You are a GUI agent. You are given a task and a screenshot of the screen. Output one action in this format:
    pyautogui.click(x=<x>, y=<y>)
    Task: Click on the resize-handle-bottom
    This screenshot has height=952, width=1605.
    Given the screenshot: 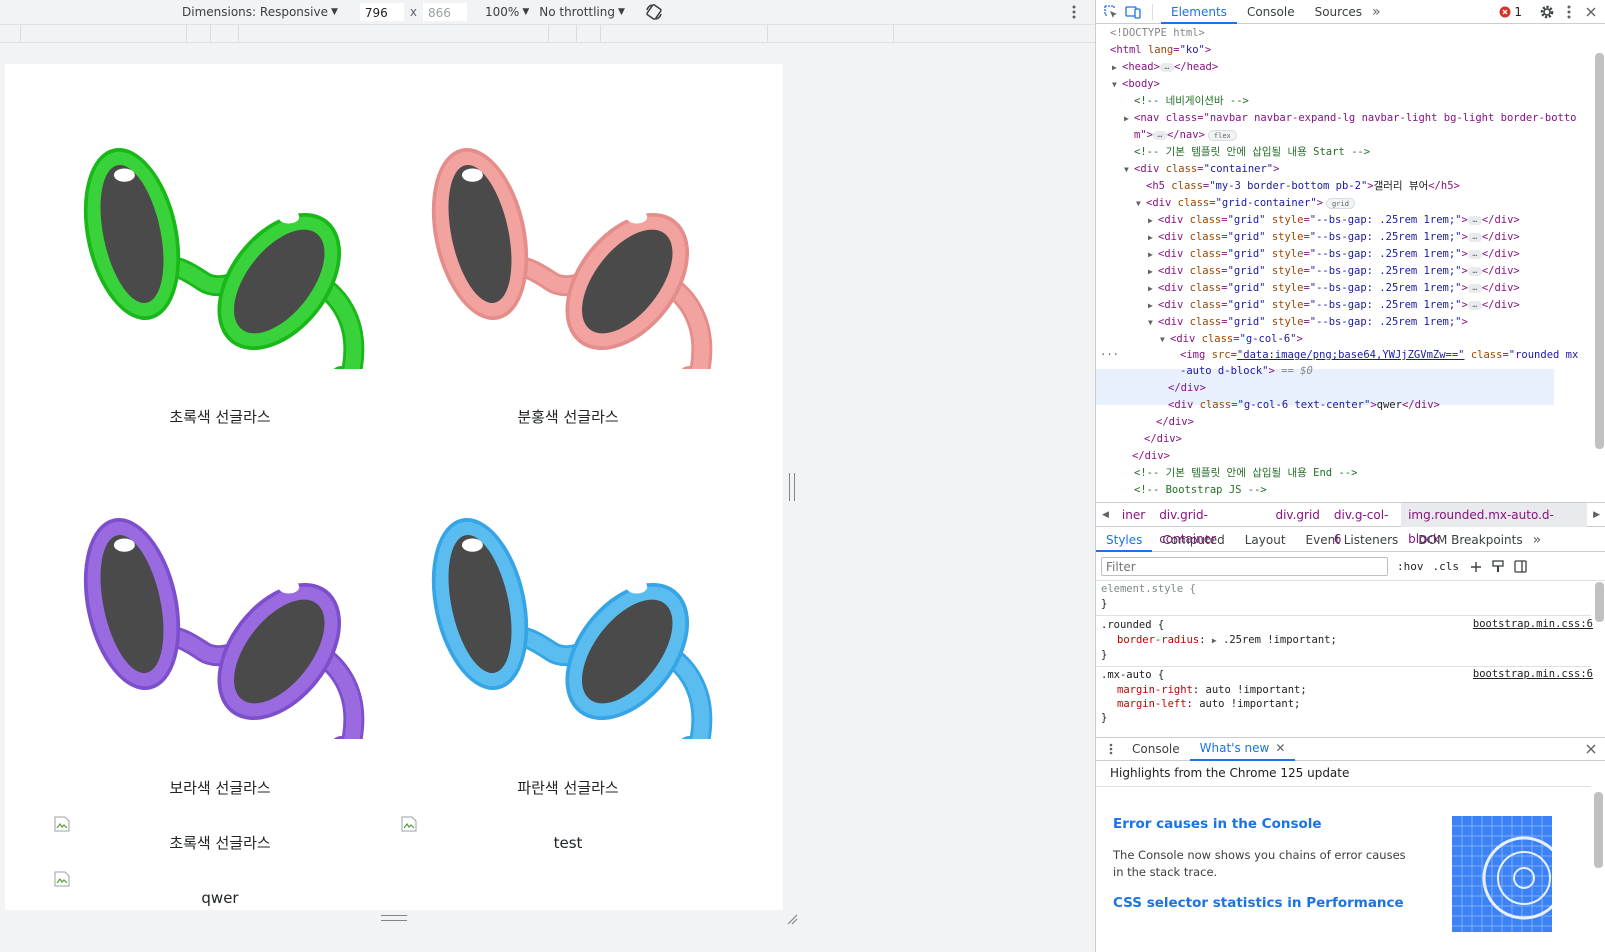 What is the action you would take?
    pyautogui.click(x=394, y=918)
    